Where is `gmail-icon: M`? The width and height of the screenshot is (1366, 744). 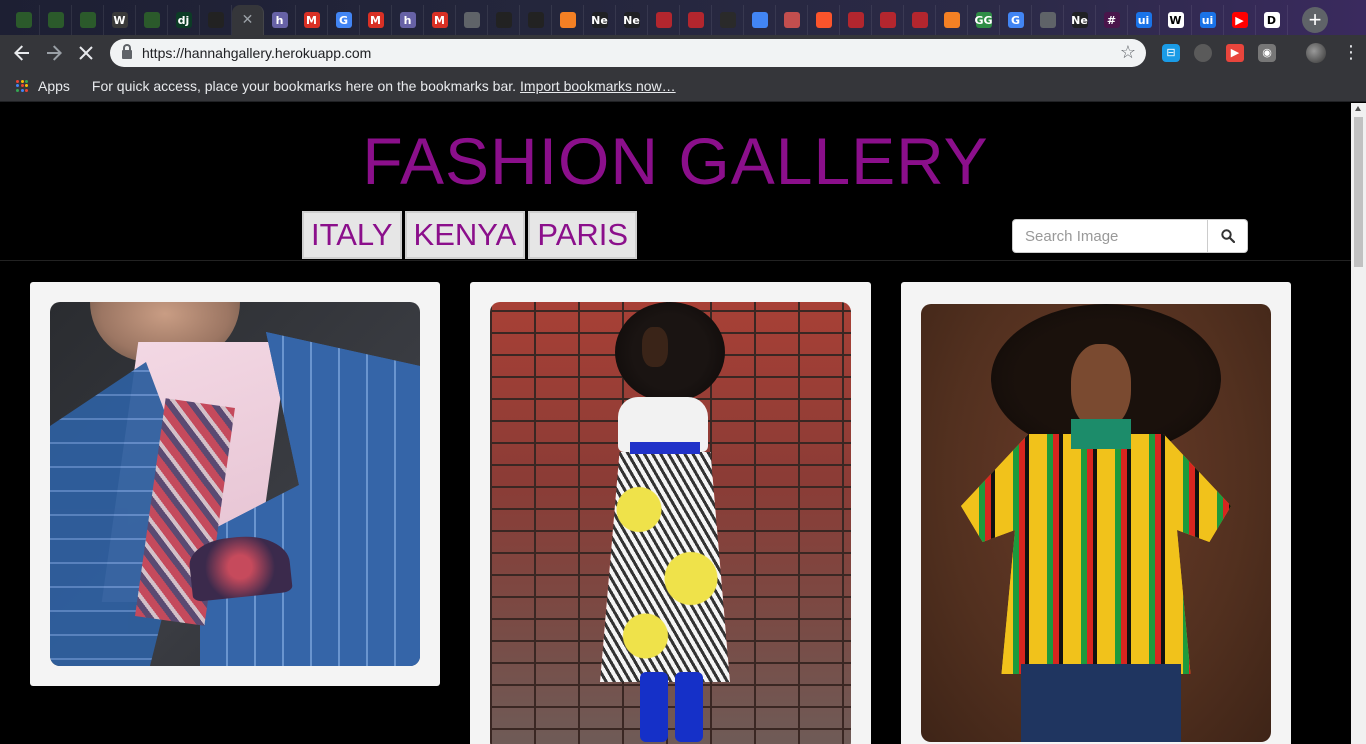
gmail-icon: M is located at coordinates (311, 20).